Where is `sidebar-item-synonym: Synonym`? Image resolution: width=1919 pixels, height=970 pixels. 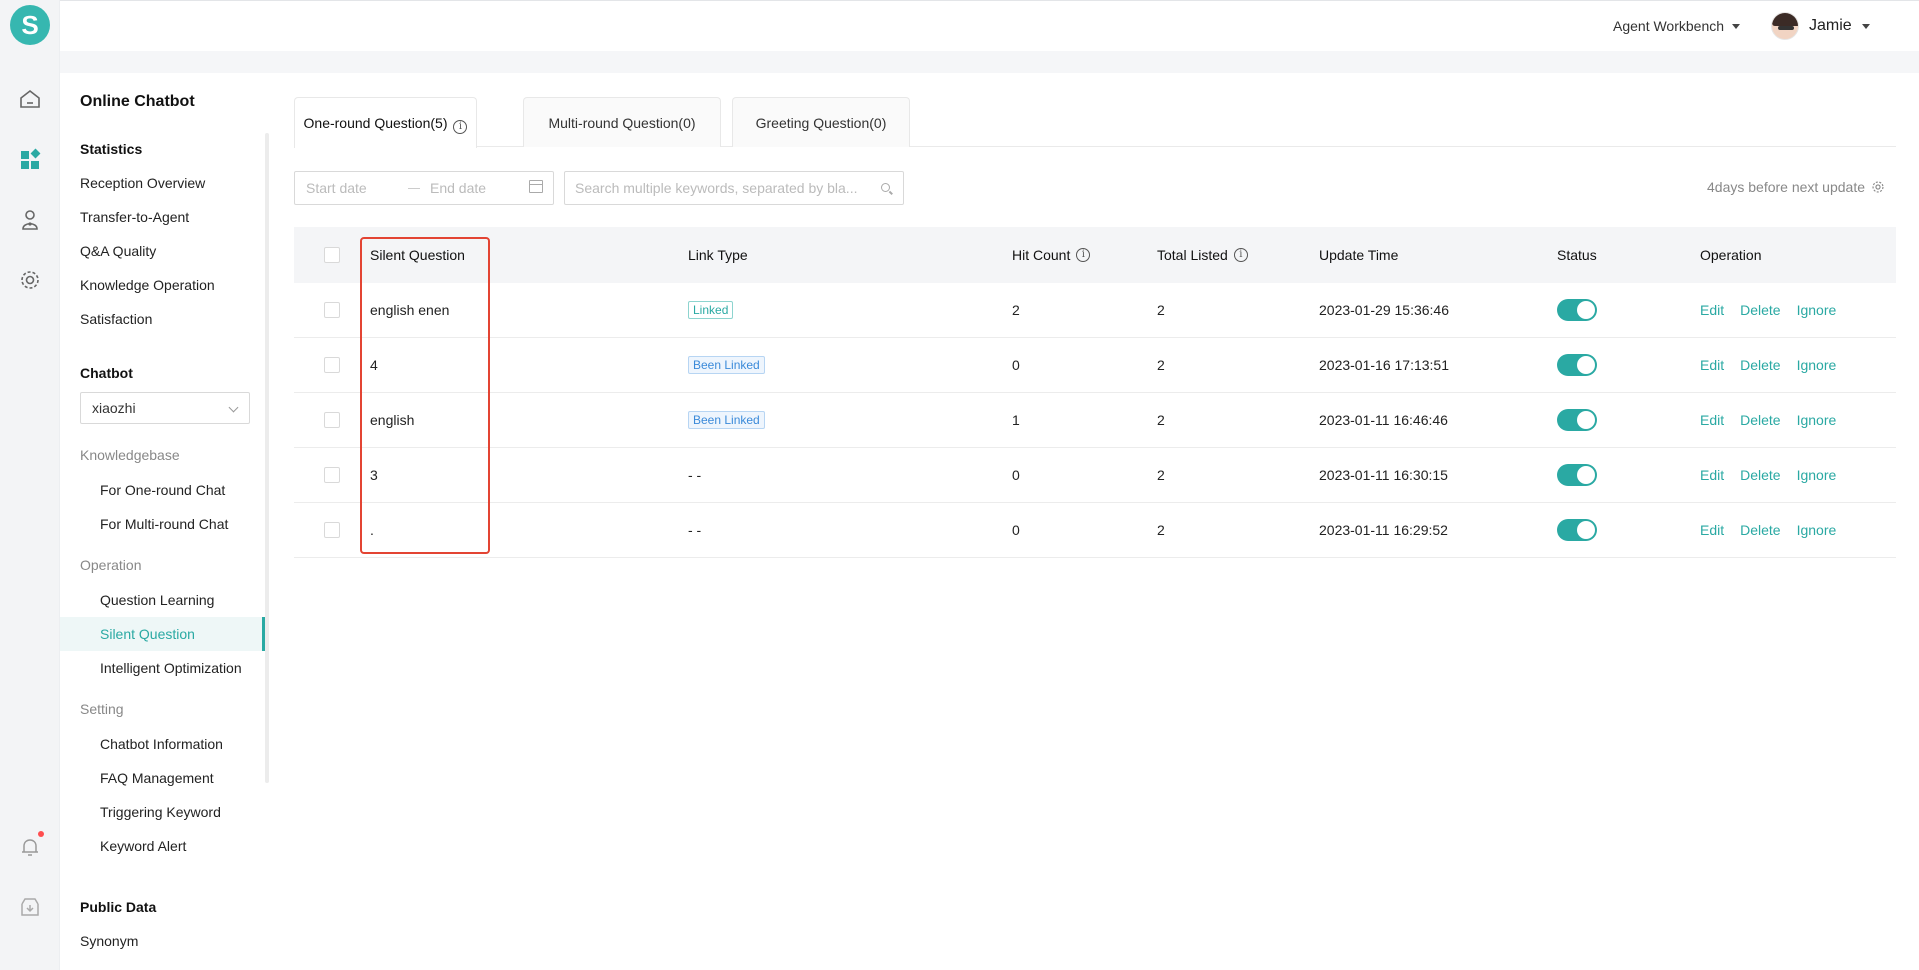 sidebar-item-synonym: Synonym is located at coordinates (109, 941).